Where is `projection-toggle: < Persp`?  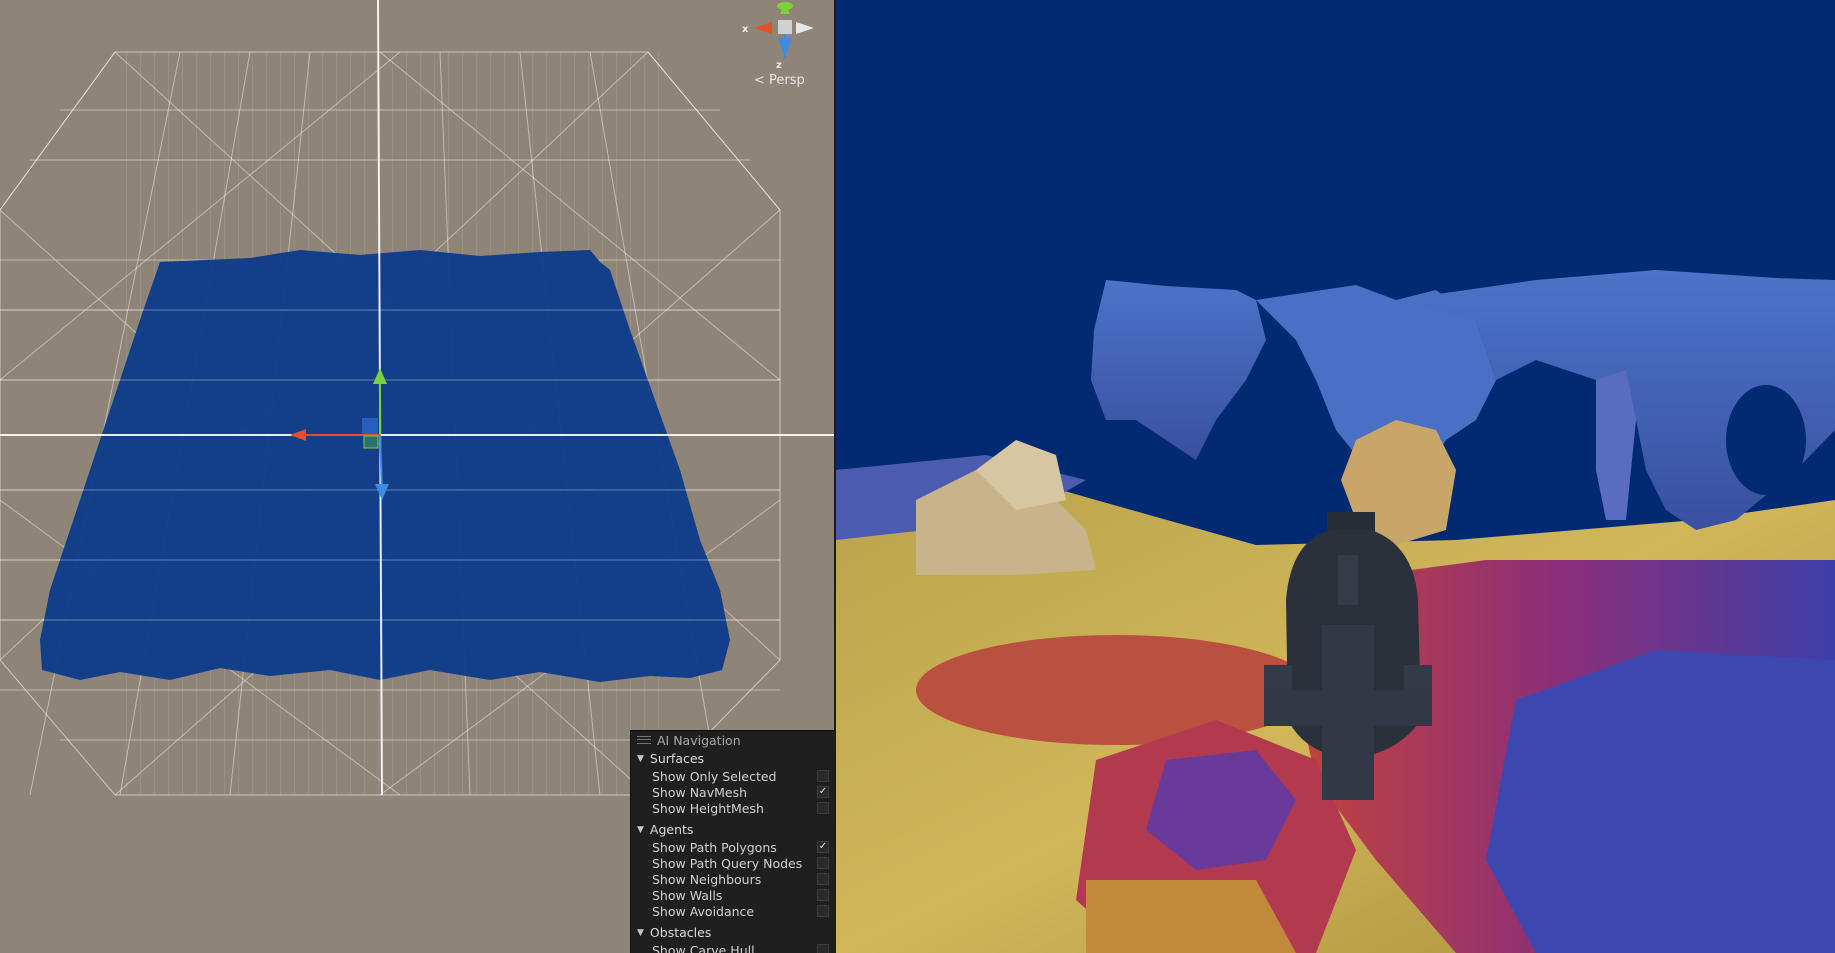
projection-toggle: < Persp is located at coordinates (779, 80).